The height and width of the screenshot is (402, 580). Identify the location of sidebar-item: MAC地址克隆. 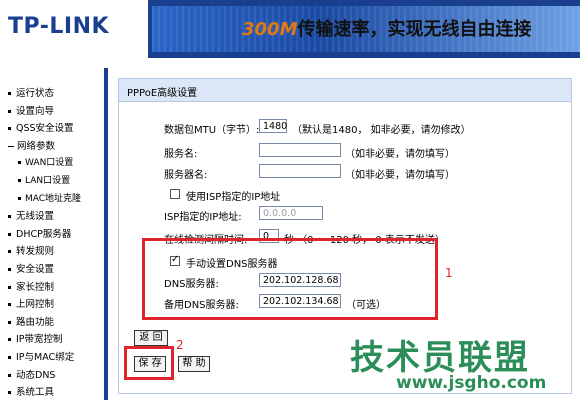
(44, 200).